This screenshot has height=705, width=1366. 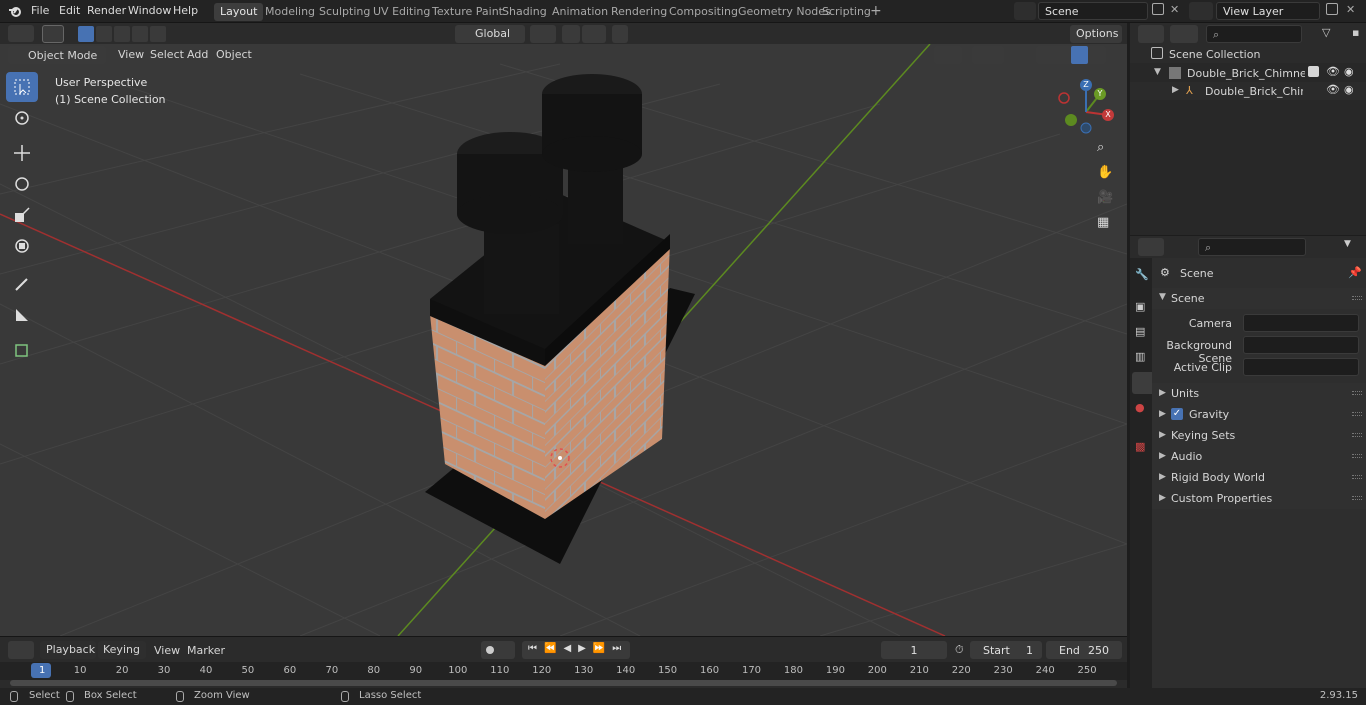 I want to click on editor-type-button, so click(x=21, y=33).